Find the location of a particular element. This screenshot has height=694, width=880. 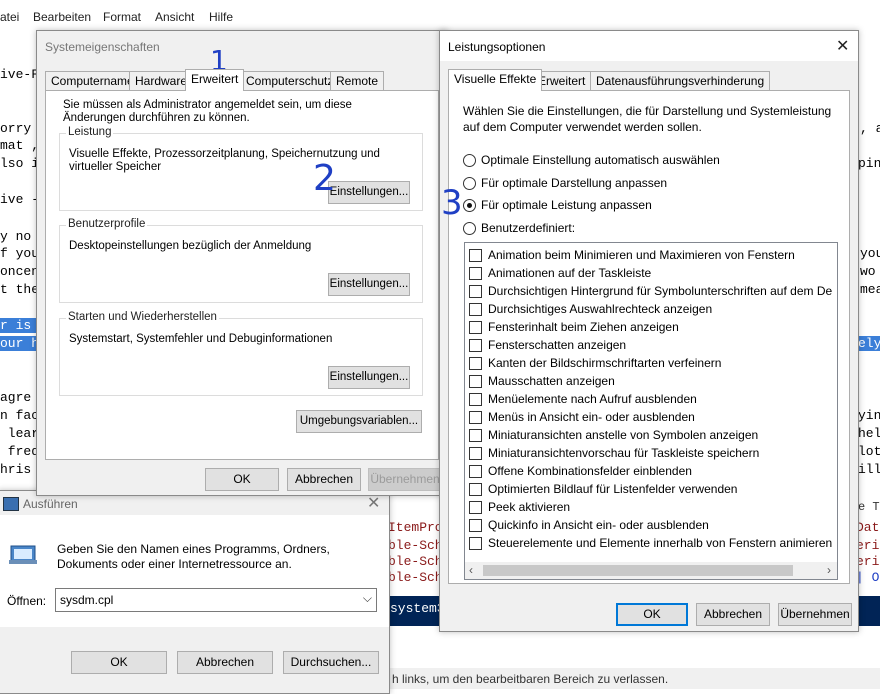

radio-circle-selected is located at coordinates (469, 205).